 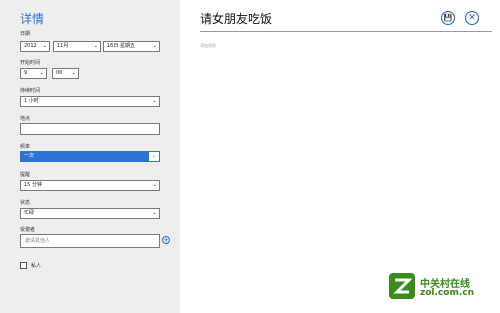 What do you see at coordinates (90, 129) in the screenshot?
I see `location-input` at bounding box center [90, 129].